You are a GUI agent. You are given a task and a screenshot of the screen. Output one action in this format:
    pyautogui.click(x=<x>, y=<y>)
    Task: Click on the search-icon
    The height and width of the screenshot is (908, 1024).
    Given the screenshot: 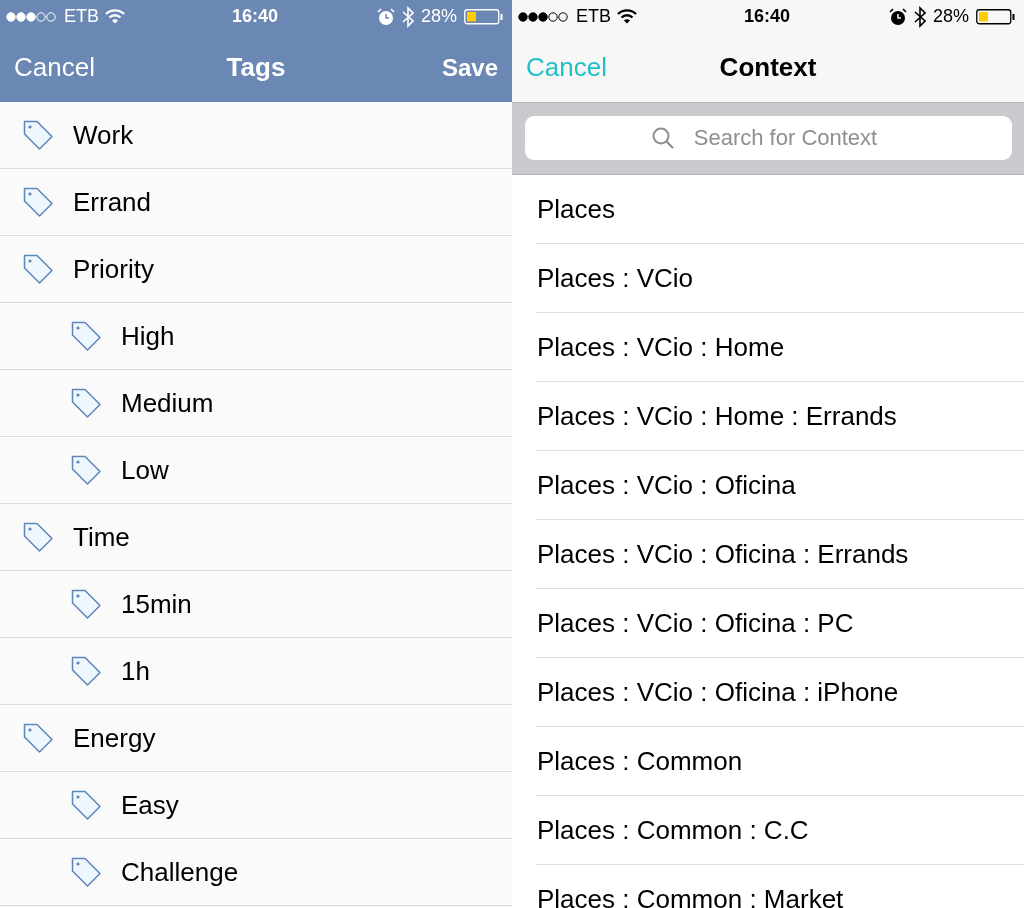 What is the action you would take?
    pyautogui.click(x=662, y=138)
    